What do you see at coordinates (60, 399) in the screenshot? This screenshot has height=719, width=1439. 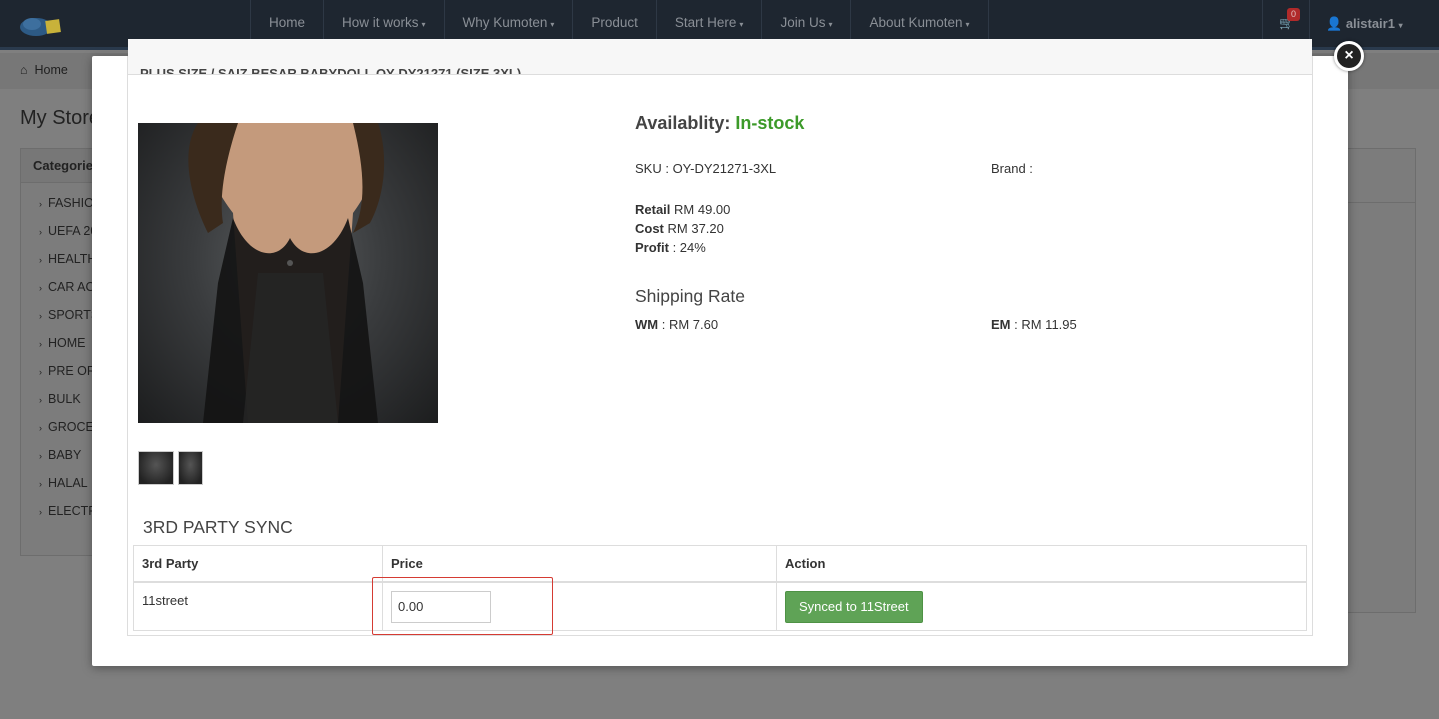 I see `category-item: › BULK` at bounding box center [60, 399].